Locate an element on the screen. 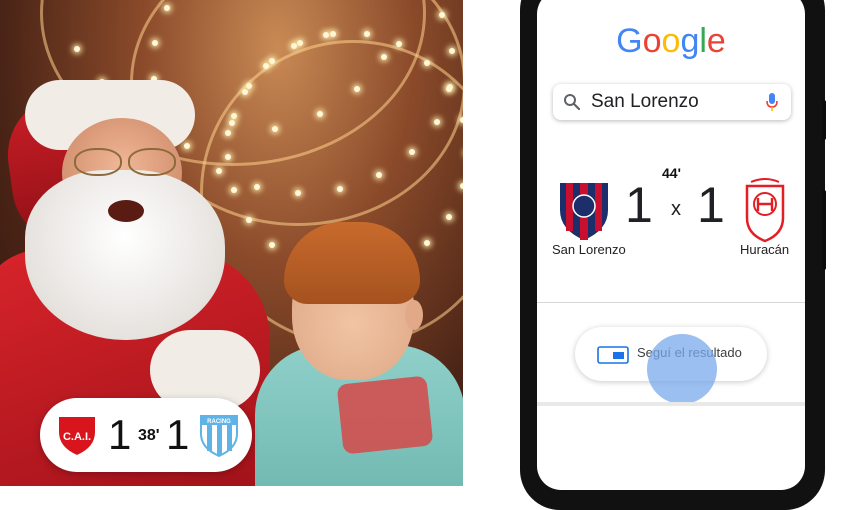  logo-letter: e is located at coordinates (716, 41).